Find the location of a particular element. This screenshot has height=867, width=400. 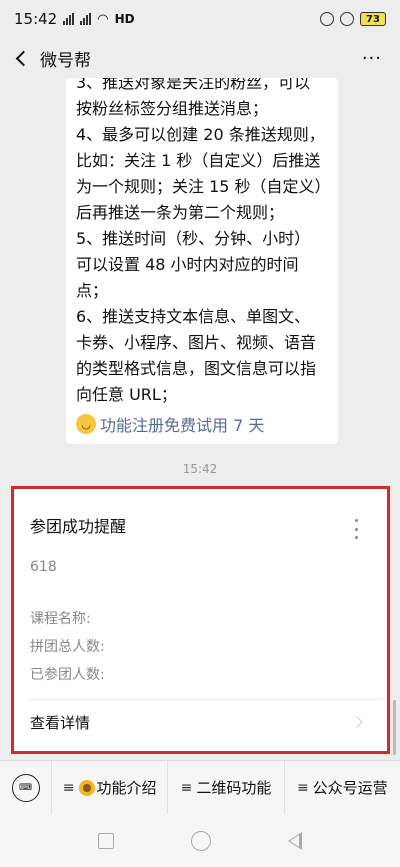

wifi-icon: ◠ is located at coordinates (103, 19).